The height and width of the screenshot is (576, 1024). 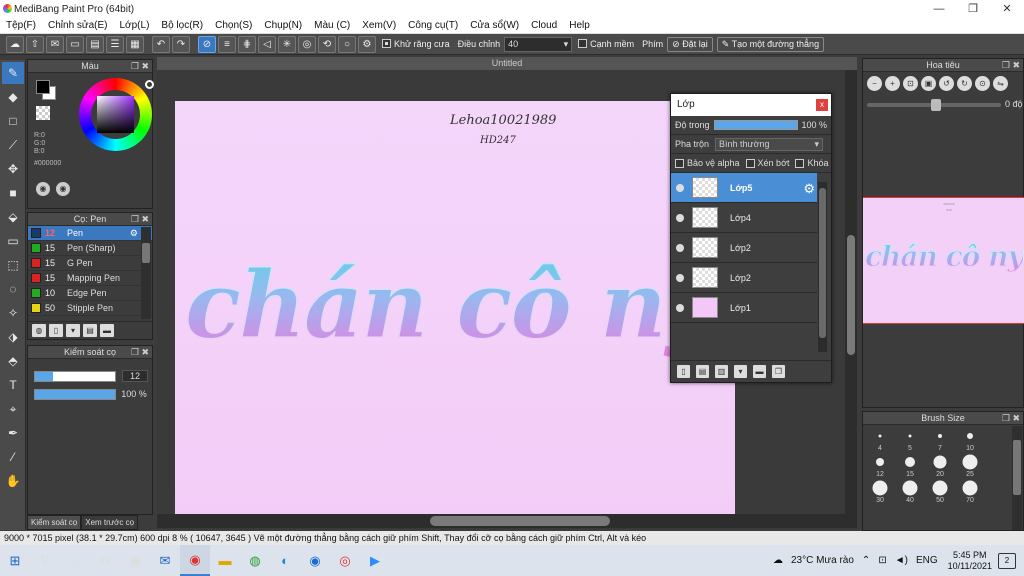 What do you see at coordinates (750, 163) in the screenshot?
I see `clipping-checkbox` at bounding box center [750, 163].